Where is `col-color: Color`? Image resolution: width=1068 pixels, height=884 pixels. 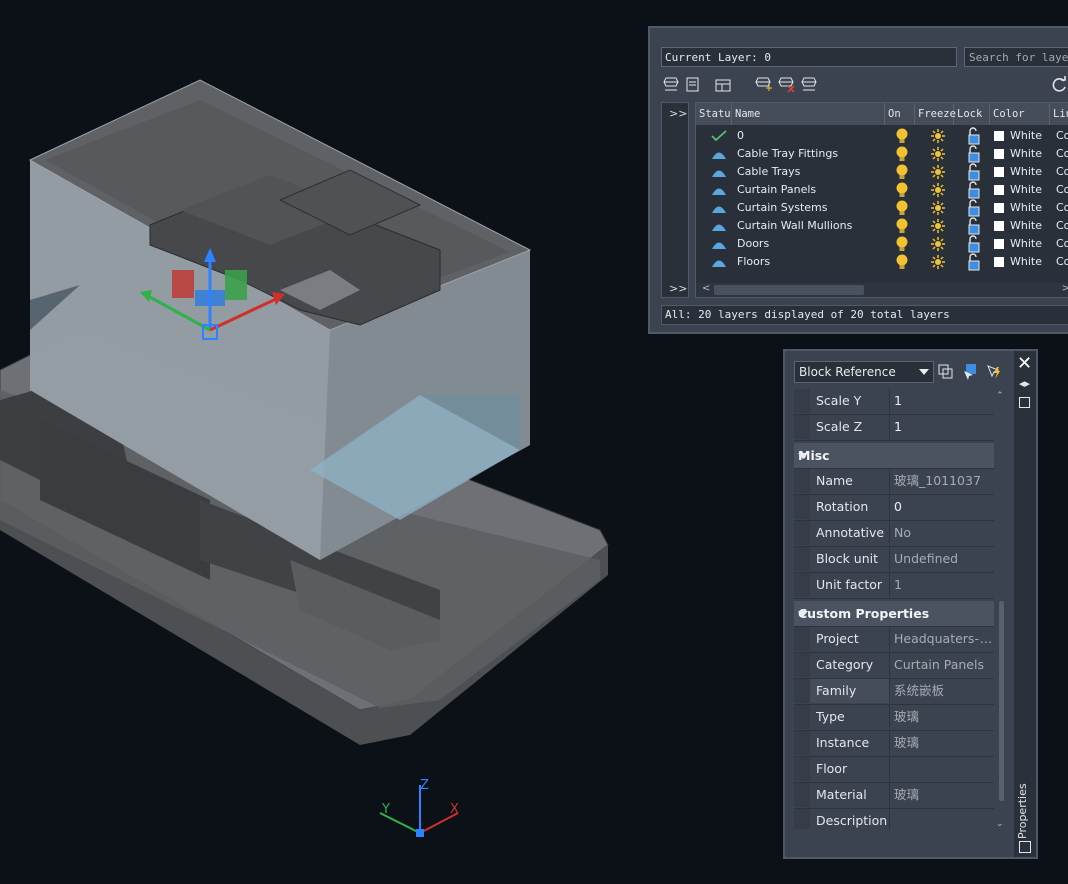 col-color: Color is located at coordinates (1020, 114).